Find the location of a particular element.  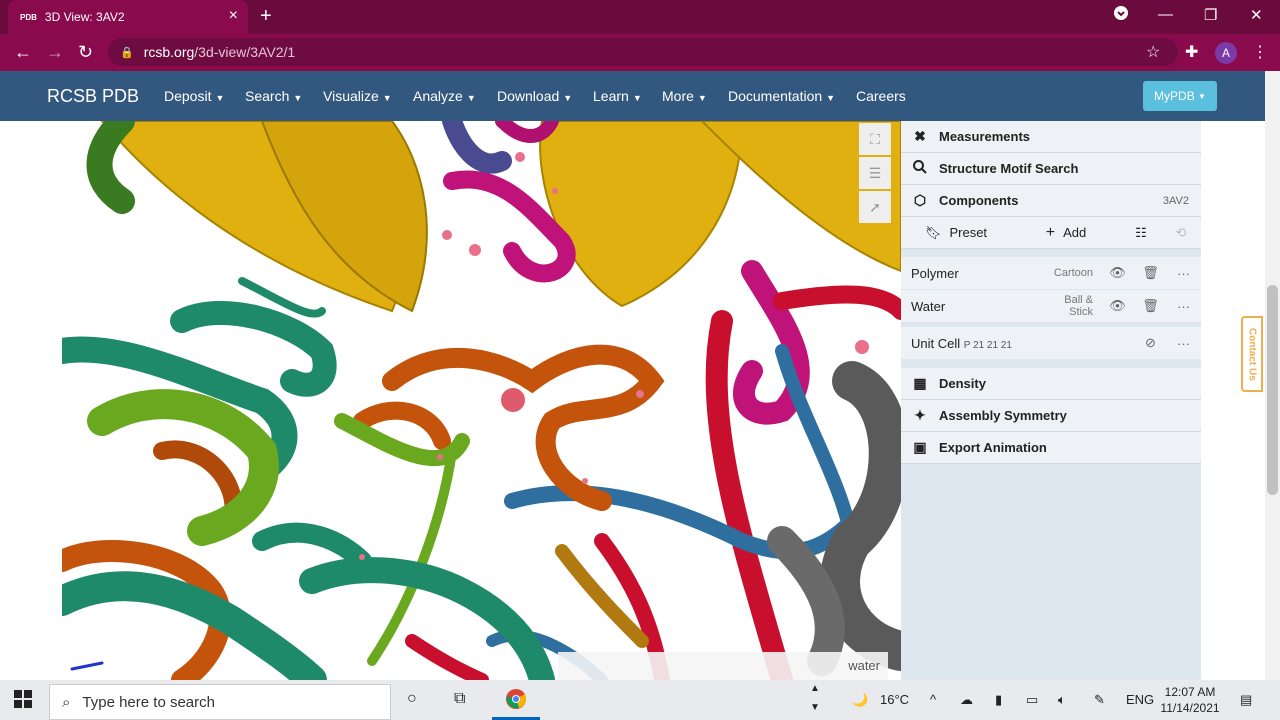

taskbar-search-box: ⌕ Type here to search is located at coordinates (220, 702).